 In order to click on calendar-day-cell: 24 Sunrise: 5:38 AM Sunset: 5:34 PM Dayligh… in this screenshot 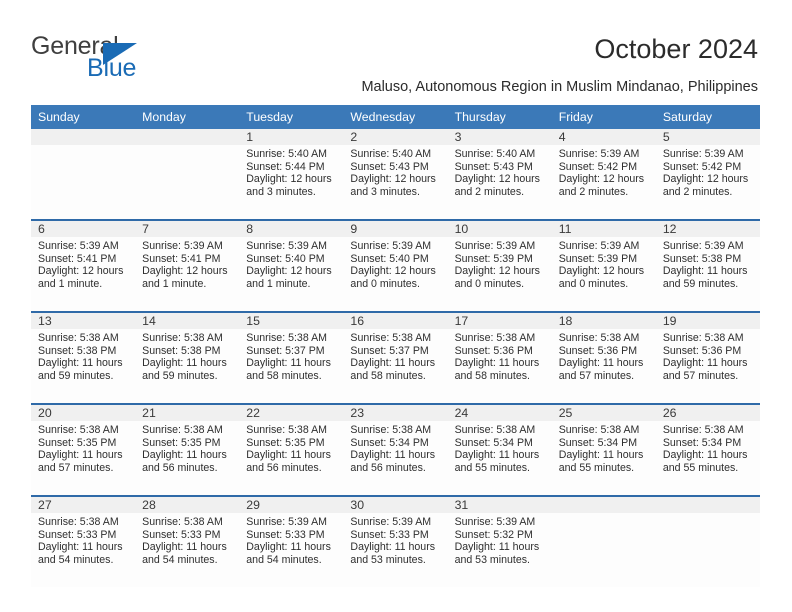, I will do `click(499, 449)`.